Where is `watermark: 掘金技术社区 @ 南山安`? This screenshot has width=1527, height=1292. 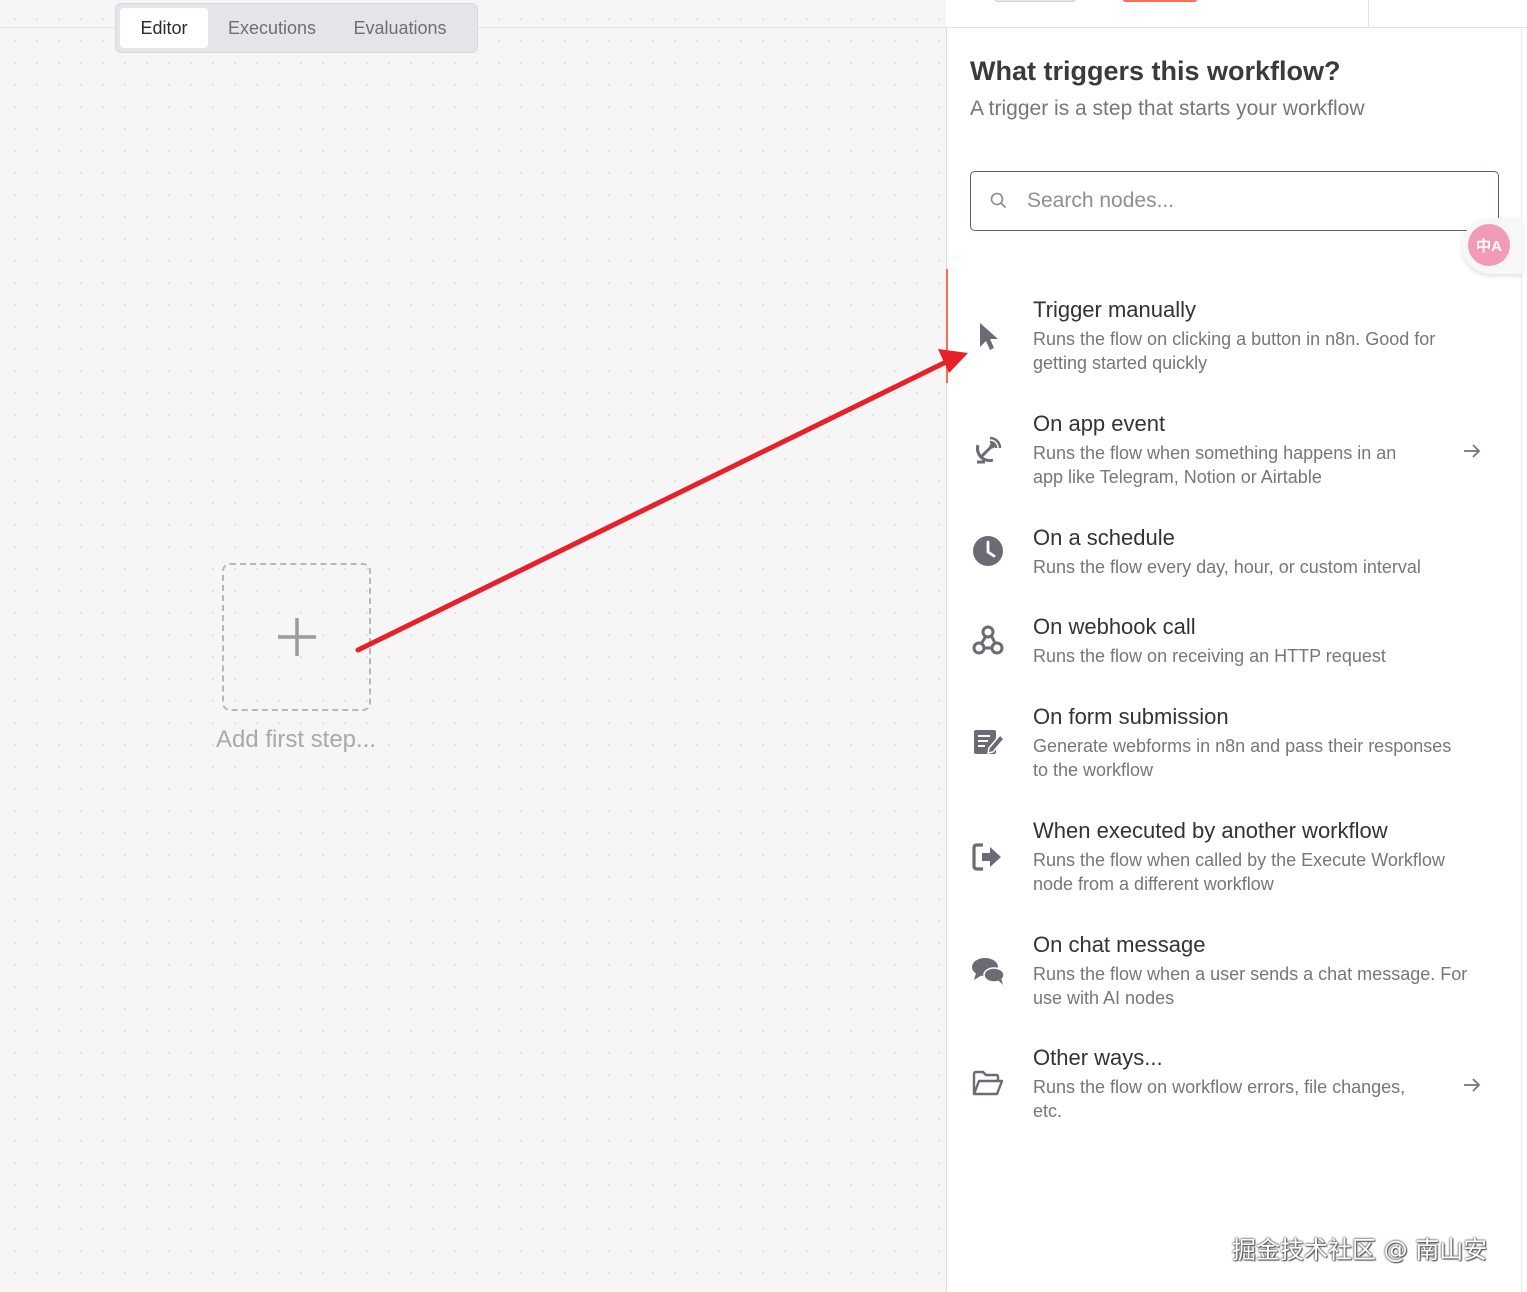
watermark: 掘金技术社区 @ 南山安 is located at coordinates (1360, 1250).